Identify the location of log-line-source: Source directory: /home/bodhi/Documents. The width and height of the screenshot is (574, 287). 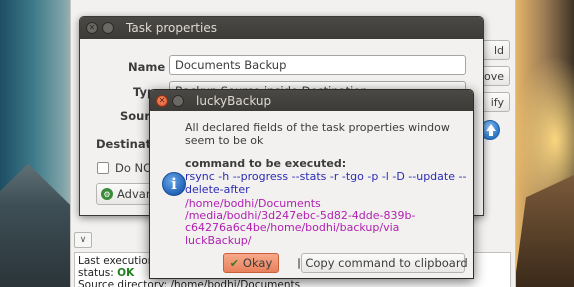
(189, 283).